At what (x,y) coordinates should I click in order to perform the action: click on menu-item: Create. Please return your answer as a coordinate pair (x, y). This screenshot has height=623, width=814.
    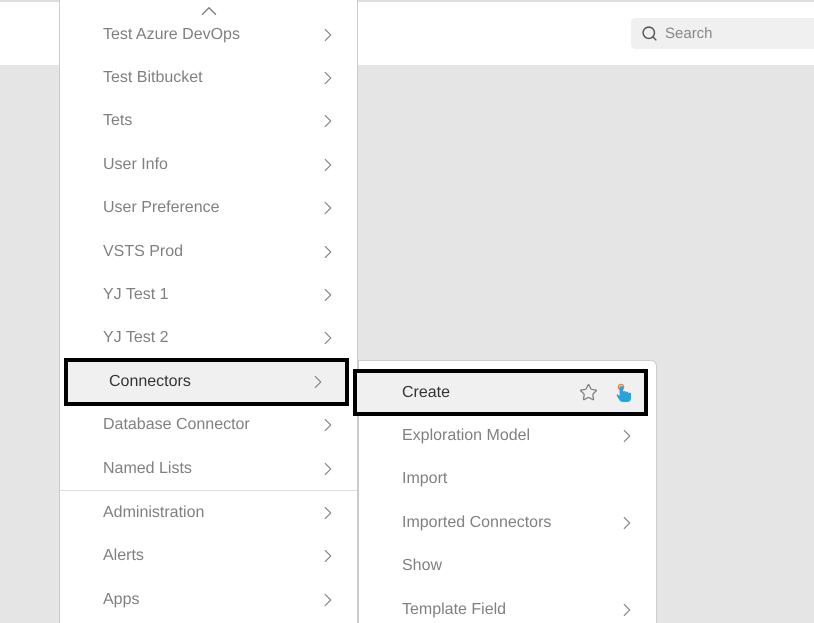
    Looking at the image, I should click on (500, 392).